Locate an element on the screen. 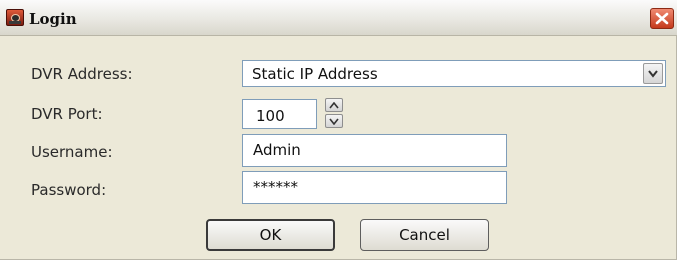 The image size is (678, 261). ok-button: OK is located at coordinates (270, 235).